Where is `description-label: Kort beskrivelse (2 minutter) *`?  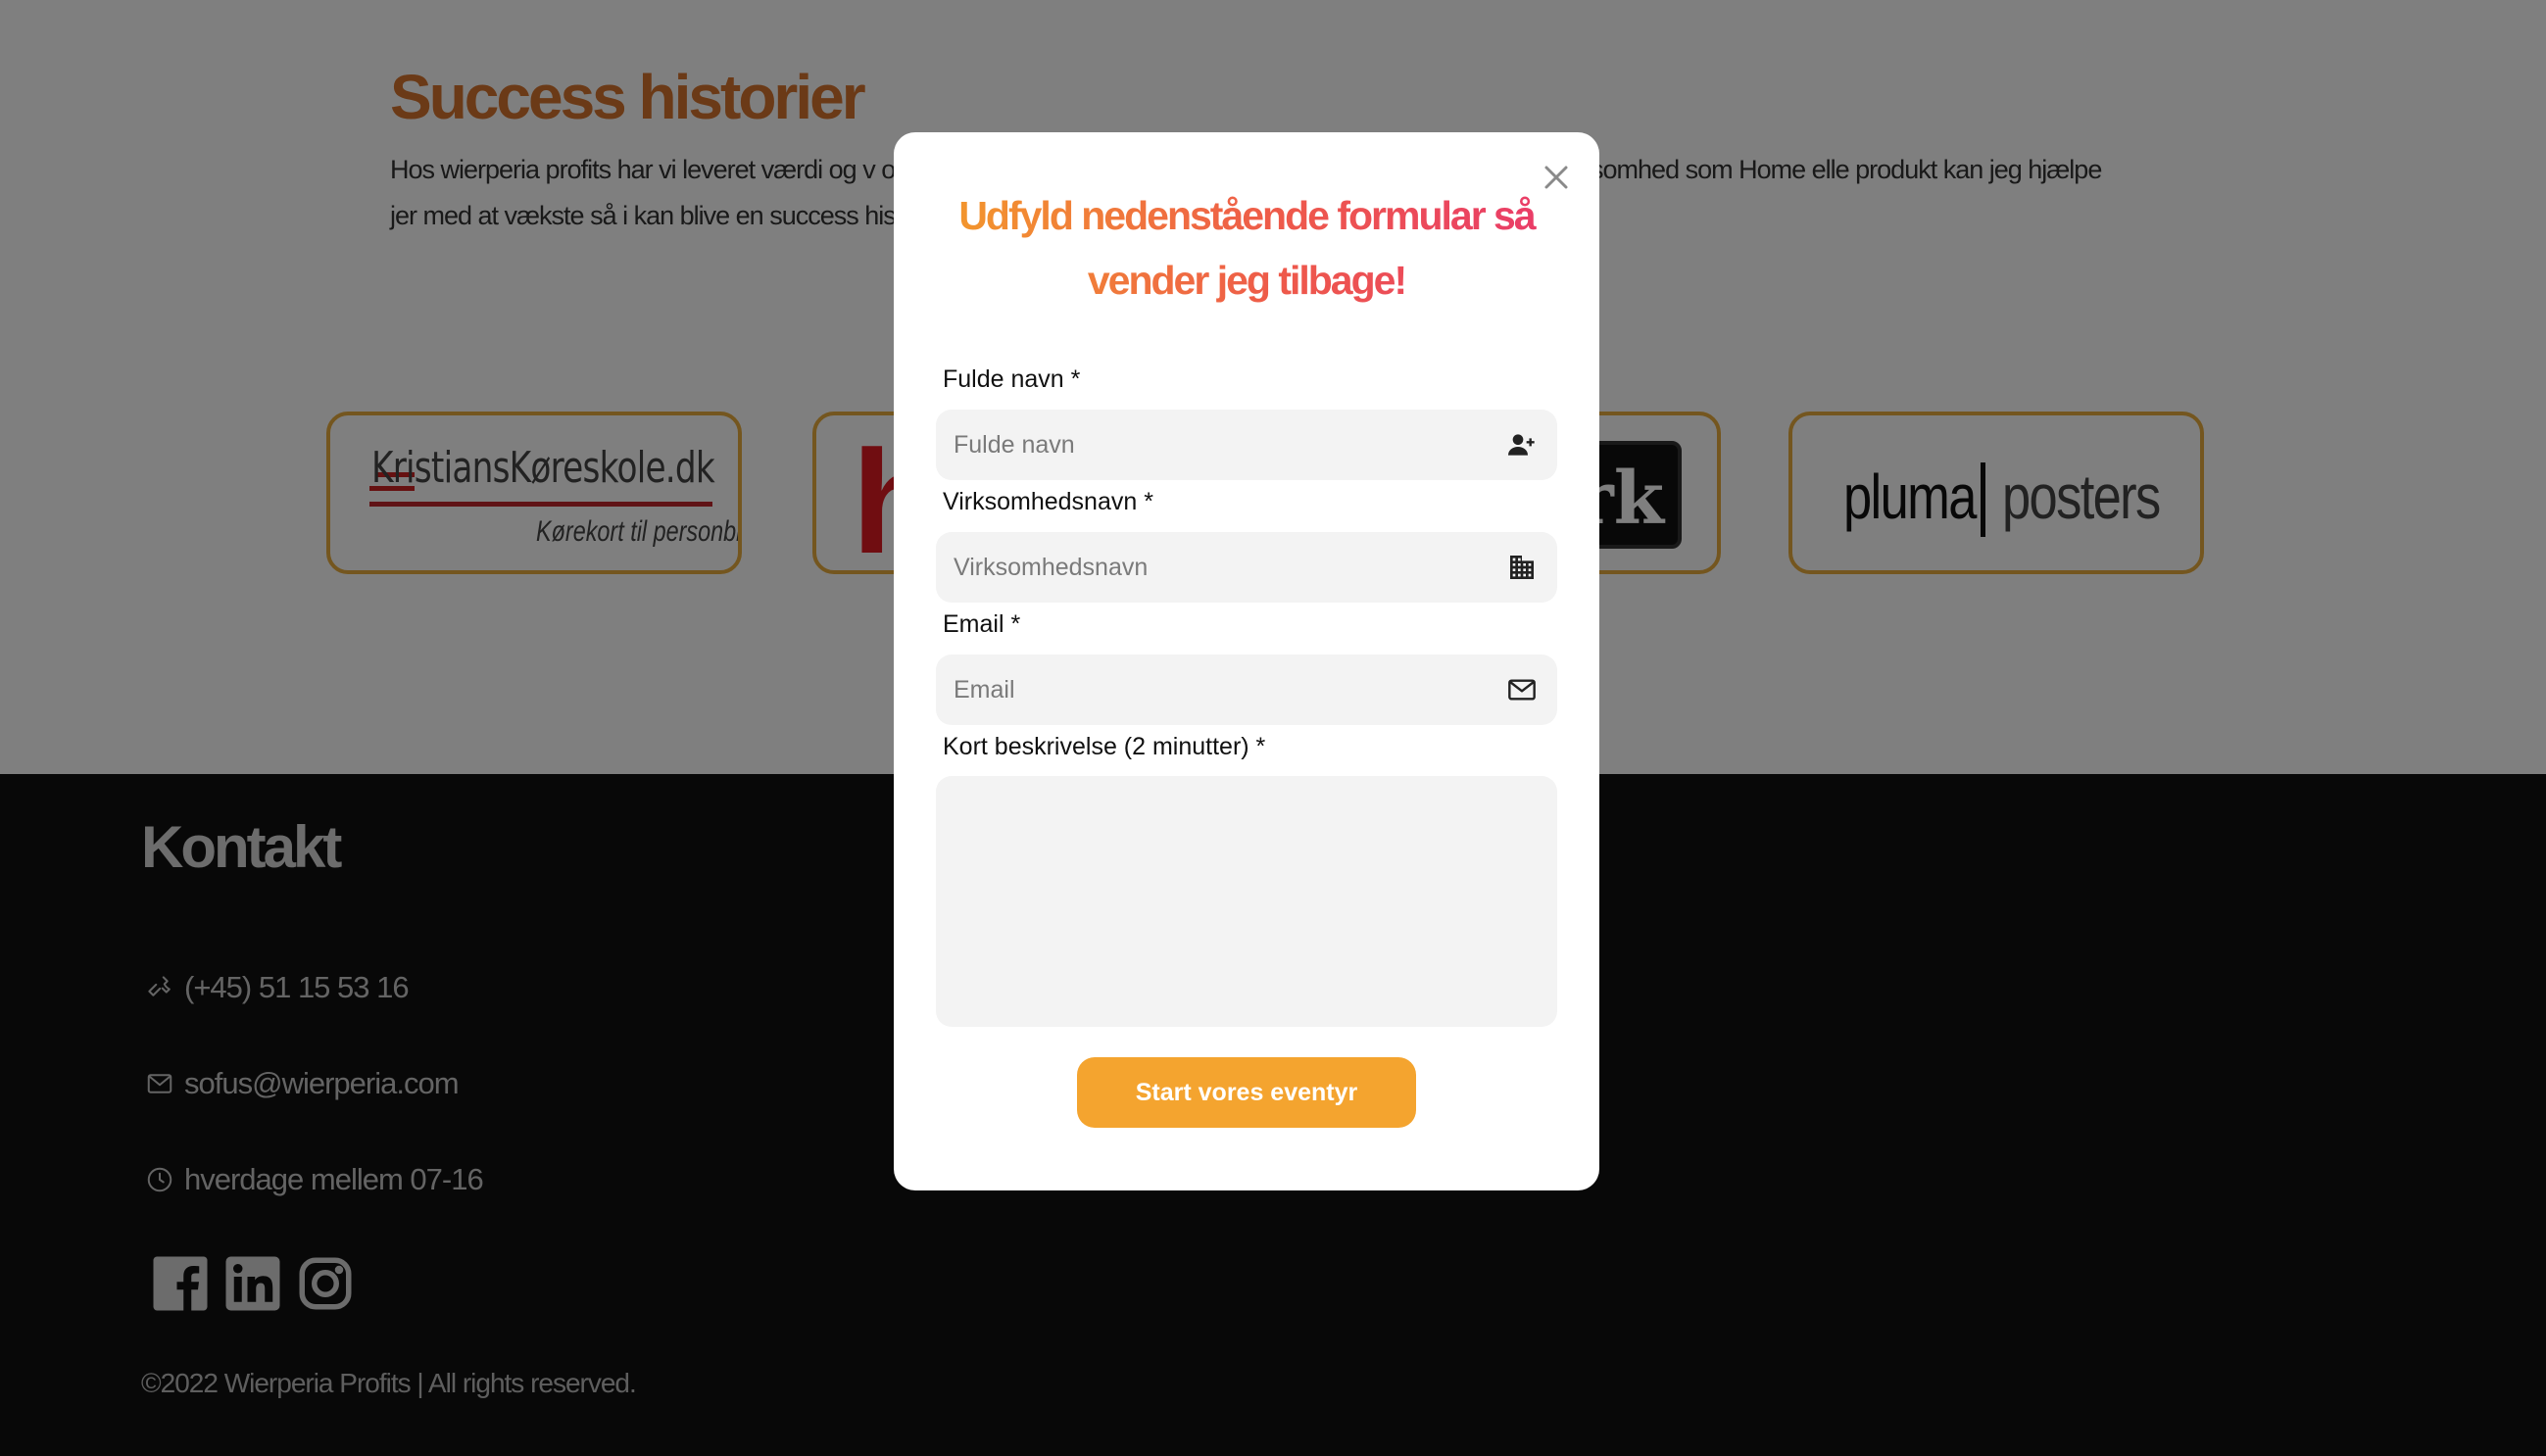 description-label: Kort beskrivelse (2 minutter) * is located at coordinates (1104, 746).